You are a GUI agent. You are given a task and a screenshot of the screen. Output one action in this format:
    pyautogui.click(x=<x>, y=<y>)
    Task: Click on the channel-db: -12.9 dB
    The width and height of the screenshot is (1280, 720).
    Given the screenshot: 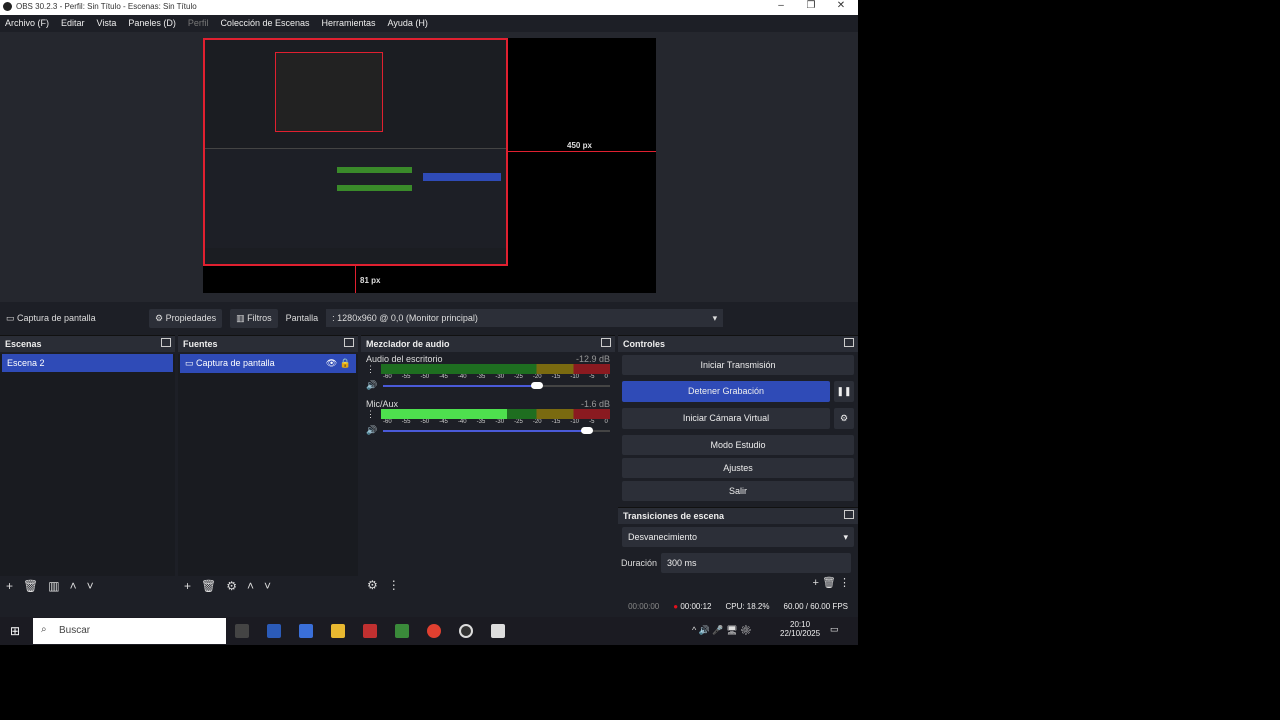 What is the action you would take?
    pyautogui.click(x=592, y=359)
    